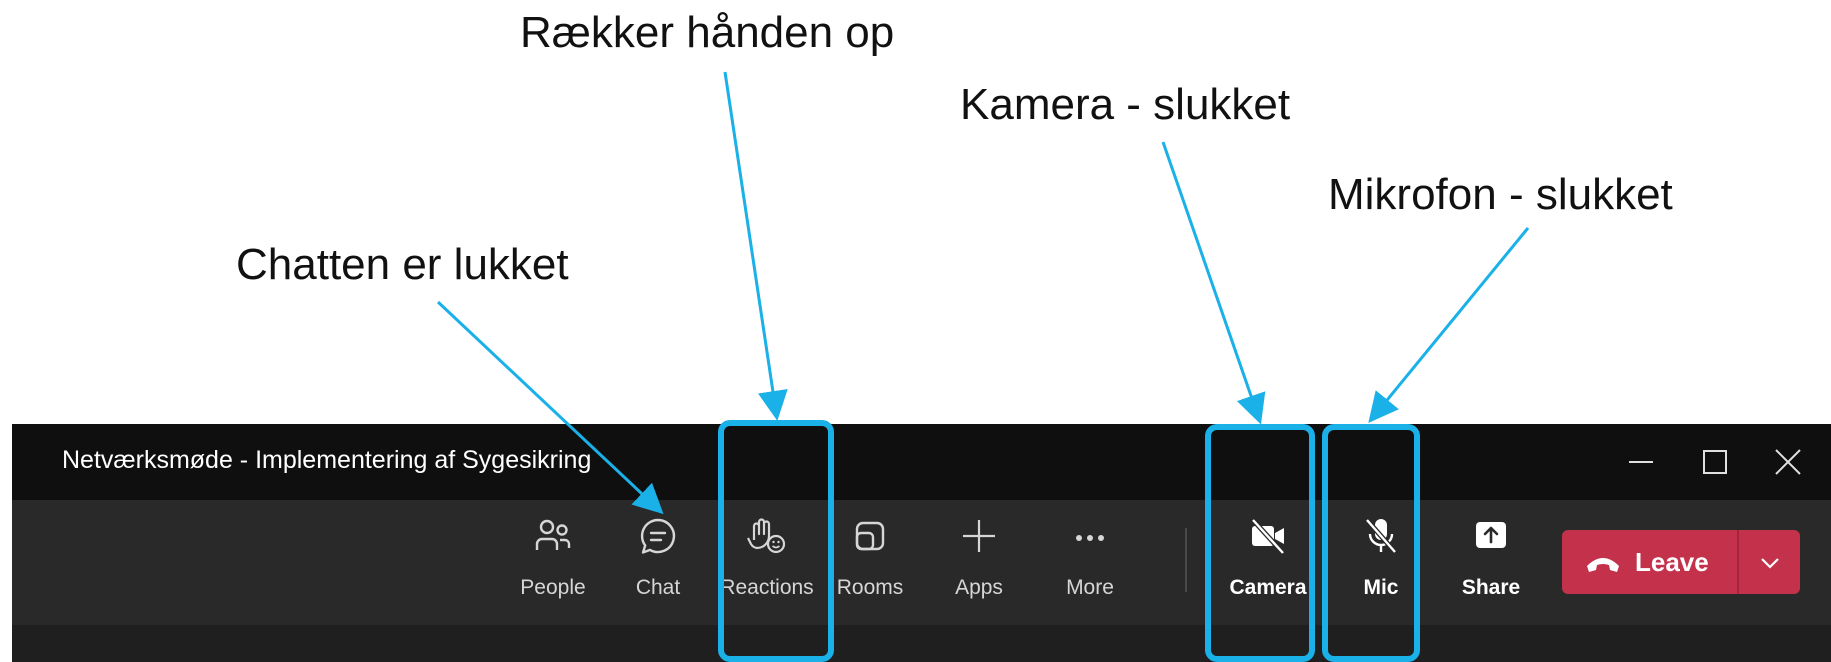  What do you see at coordinates (776, 541) in the screenshot?
I see `highlight-reactions` at bounding box center [776, 541].